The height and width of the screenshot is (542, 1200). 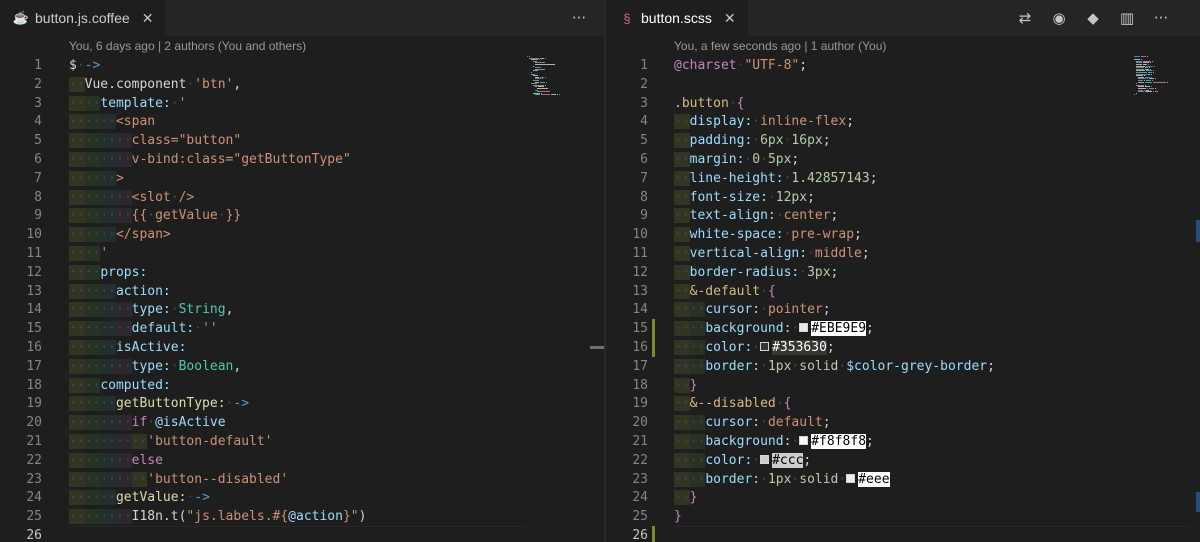 What do you see at coordinates (202, 310) in the screenshot?
I see `code-token: String` at bounding box center [202, 310].